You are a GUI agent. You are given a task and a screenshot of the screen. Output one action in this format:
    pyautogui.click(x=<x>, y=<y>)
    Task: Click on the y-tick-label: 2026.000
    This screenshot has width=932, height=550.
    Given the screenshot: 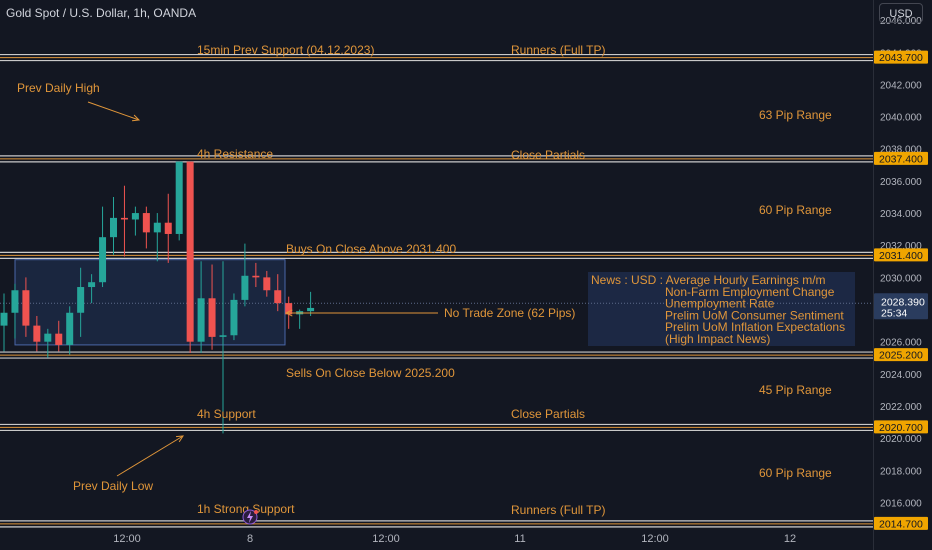 What is the action you would take?
    pyautogui.click(x=901, y=343)
    